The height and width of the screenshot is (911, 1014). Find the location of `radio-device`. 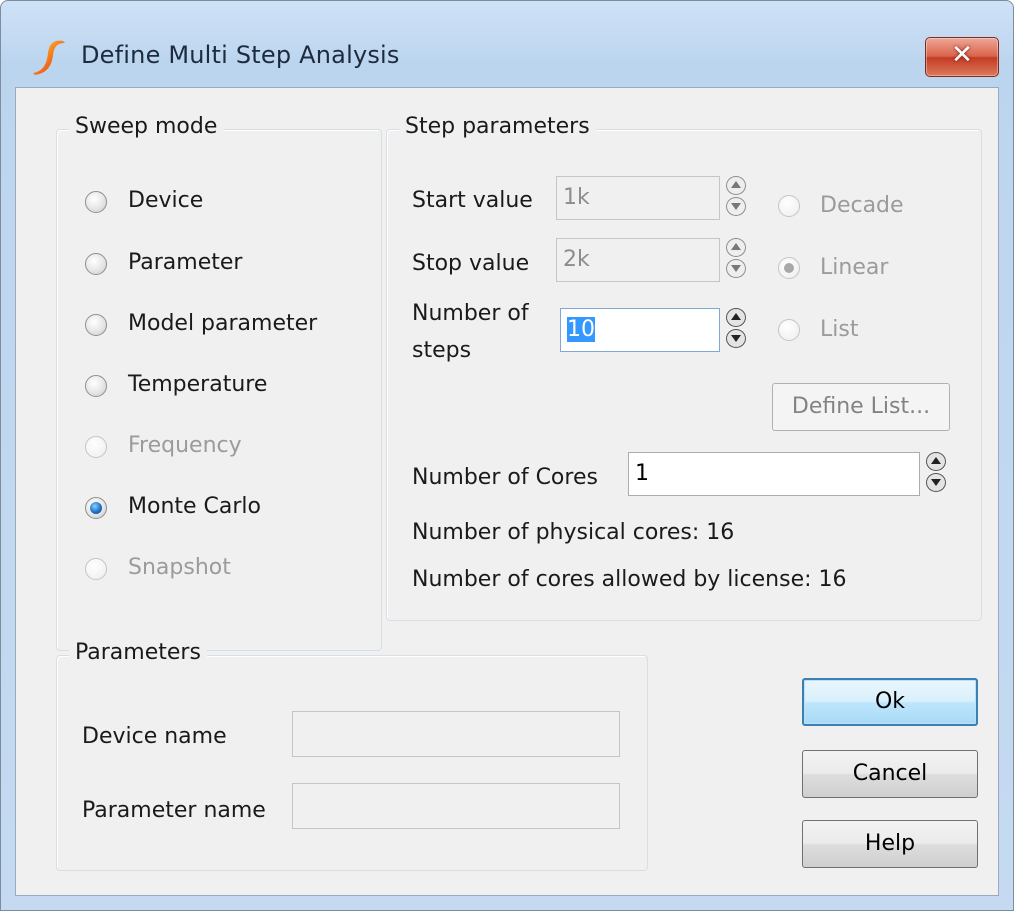

radio-device is located at coordinates (96, 202).